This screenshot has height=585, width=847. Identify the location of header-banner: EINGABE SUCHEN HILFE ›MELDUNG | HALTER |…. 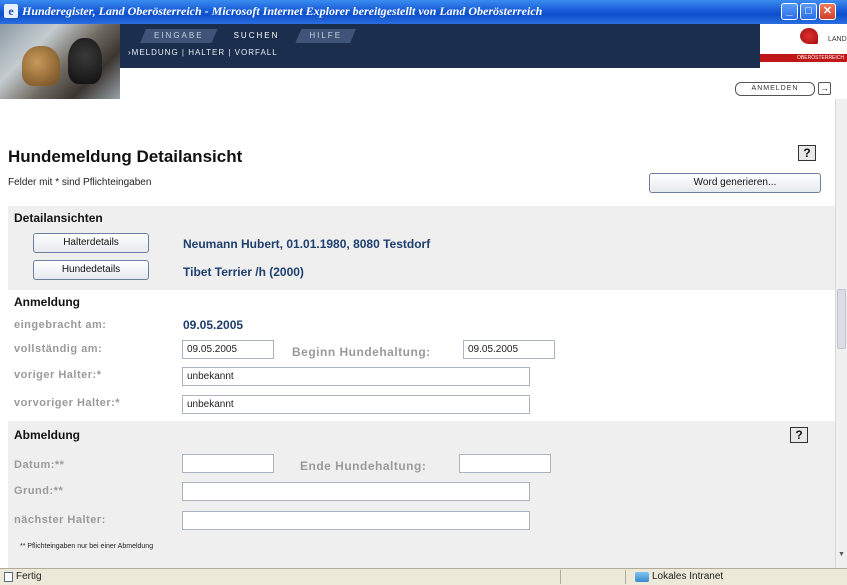
(423, 61).